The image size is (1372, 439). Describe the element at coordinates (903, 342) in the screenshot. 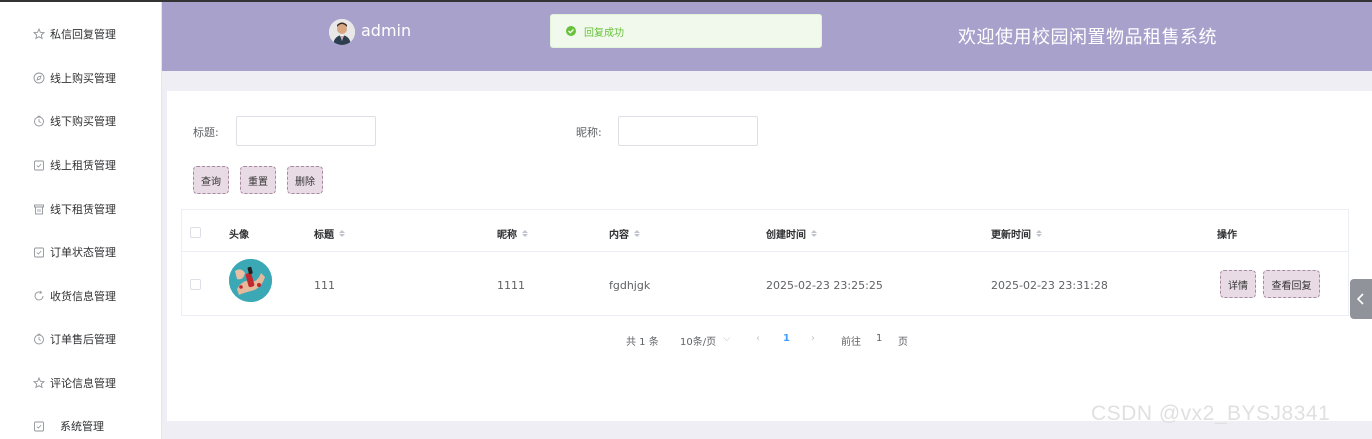

I see `page-suffix: 页` at that location.